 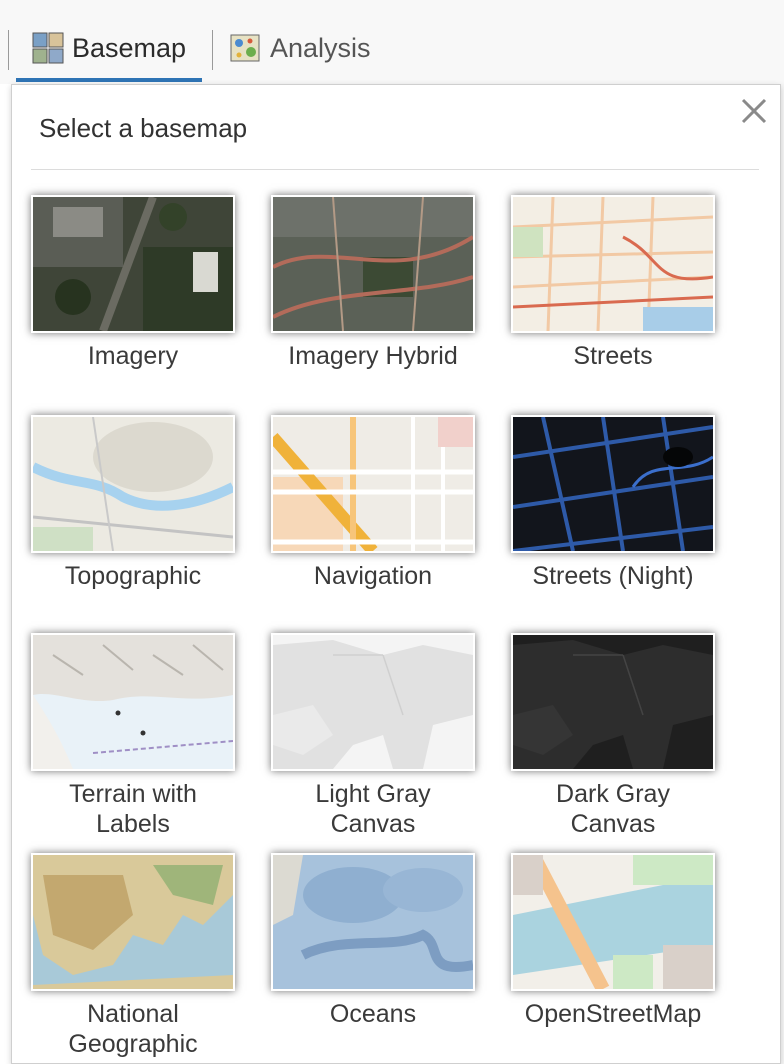 I want to click on active-tab-indicator, so click(x=109, y=80).